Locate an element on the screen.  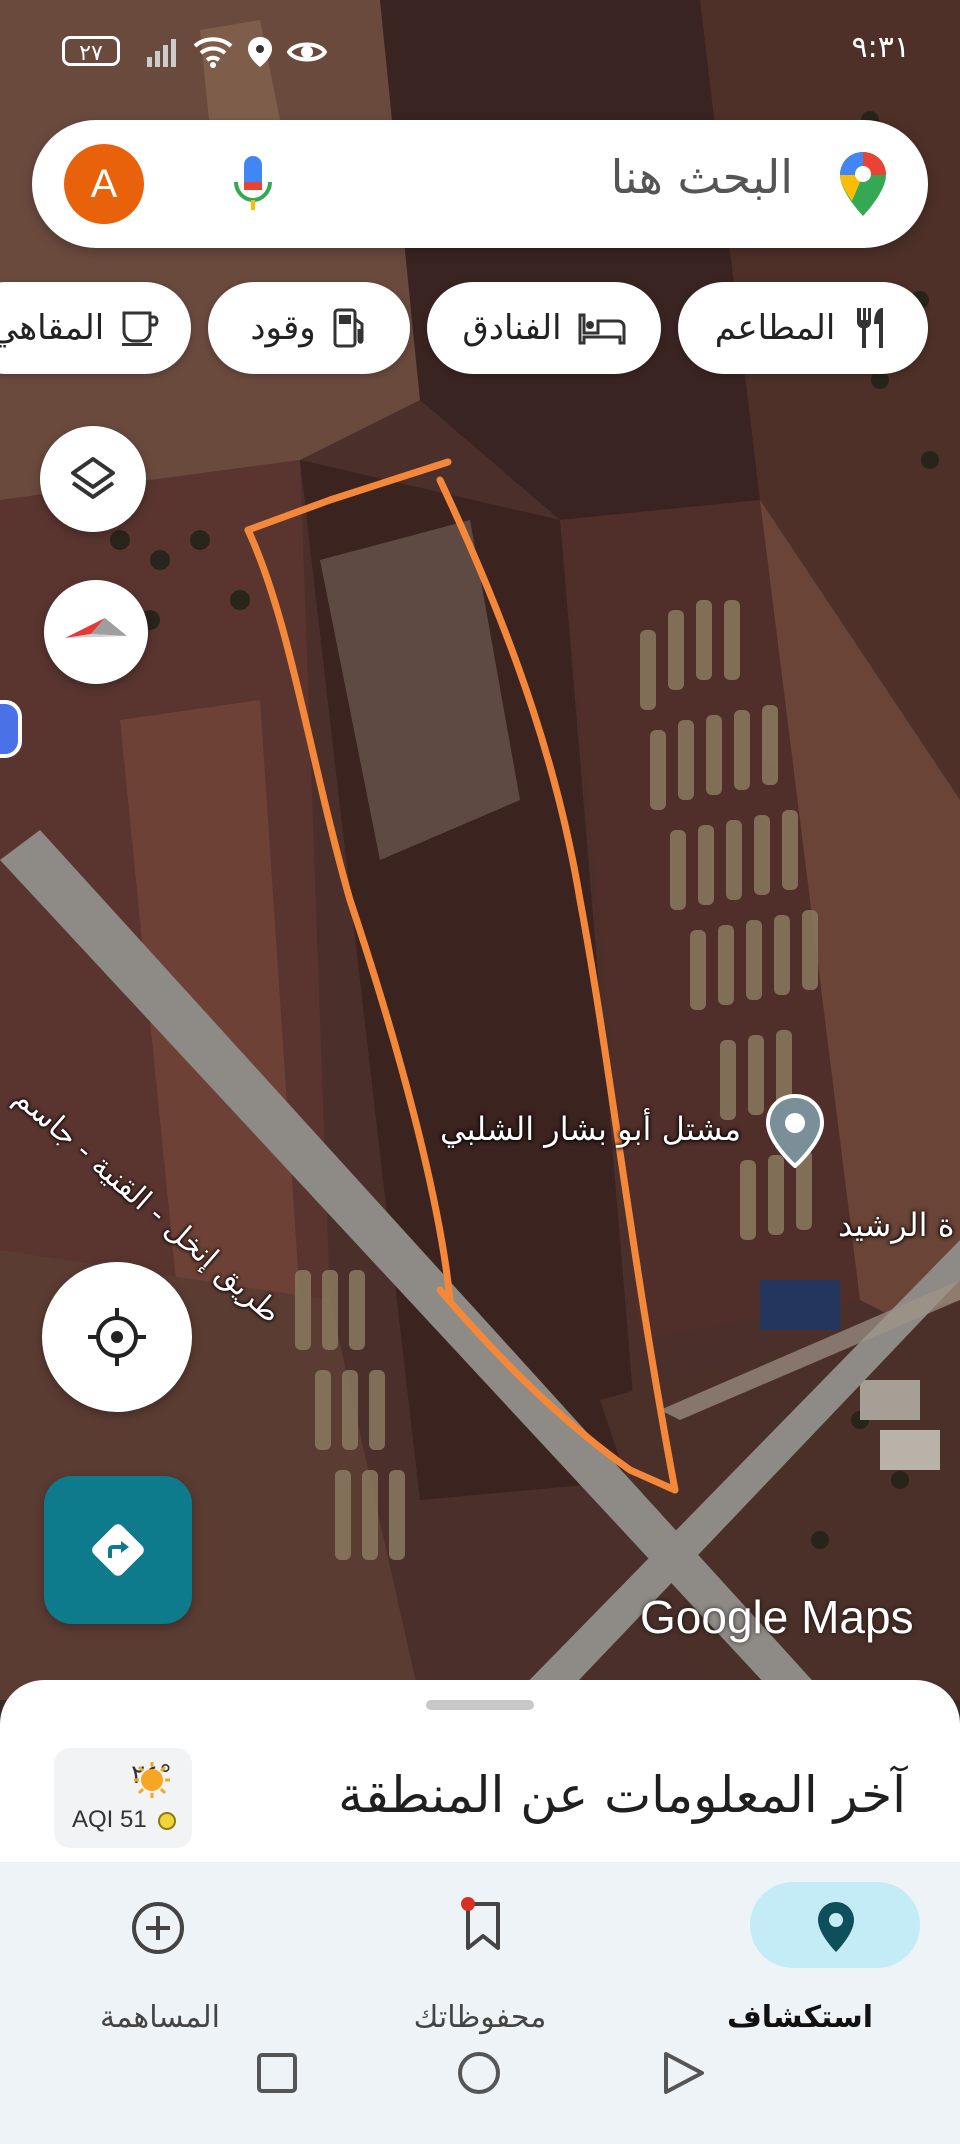
bookmark-icon is located at coordinates (480, 1923).